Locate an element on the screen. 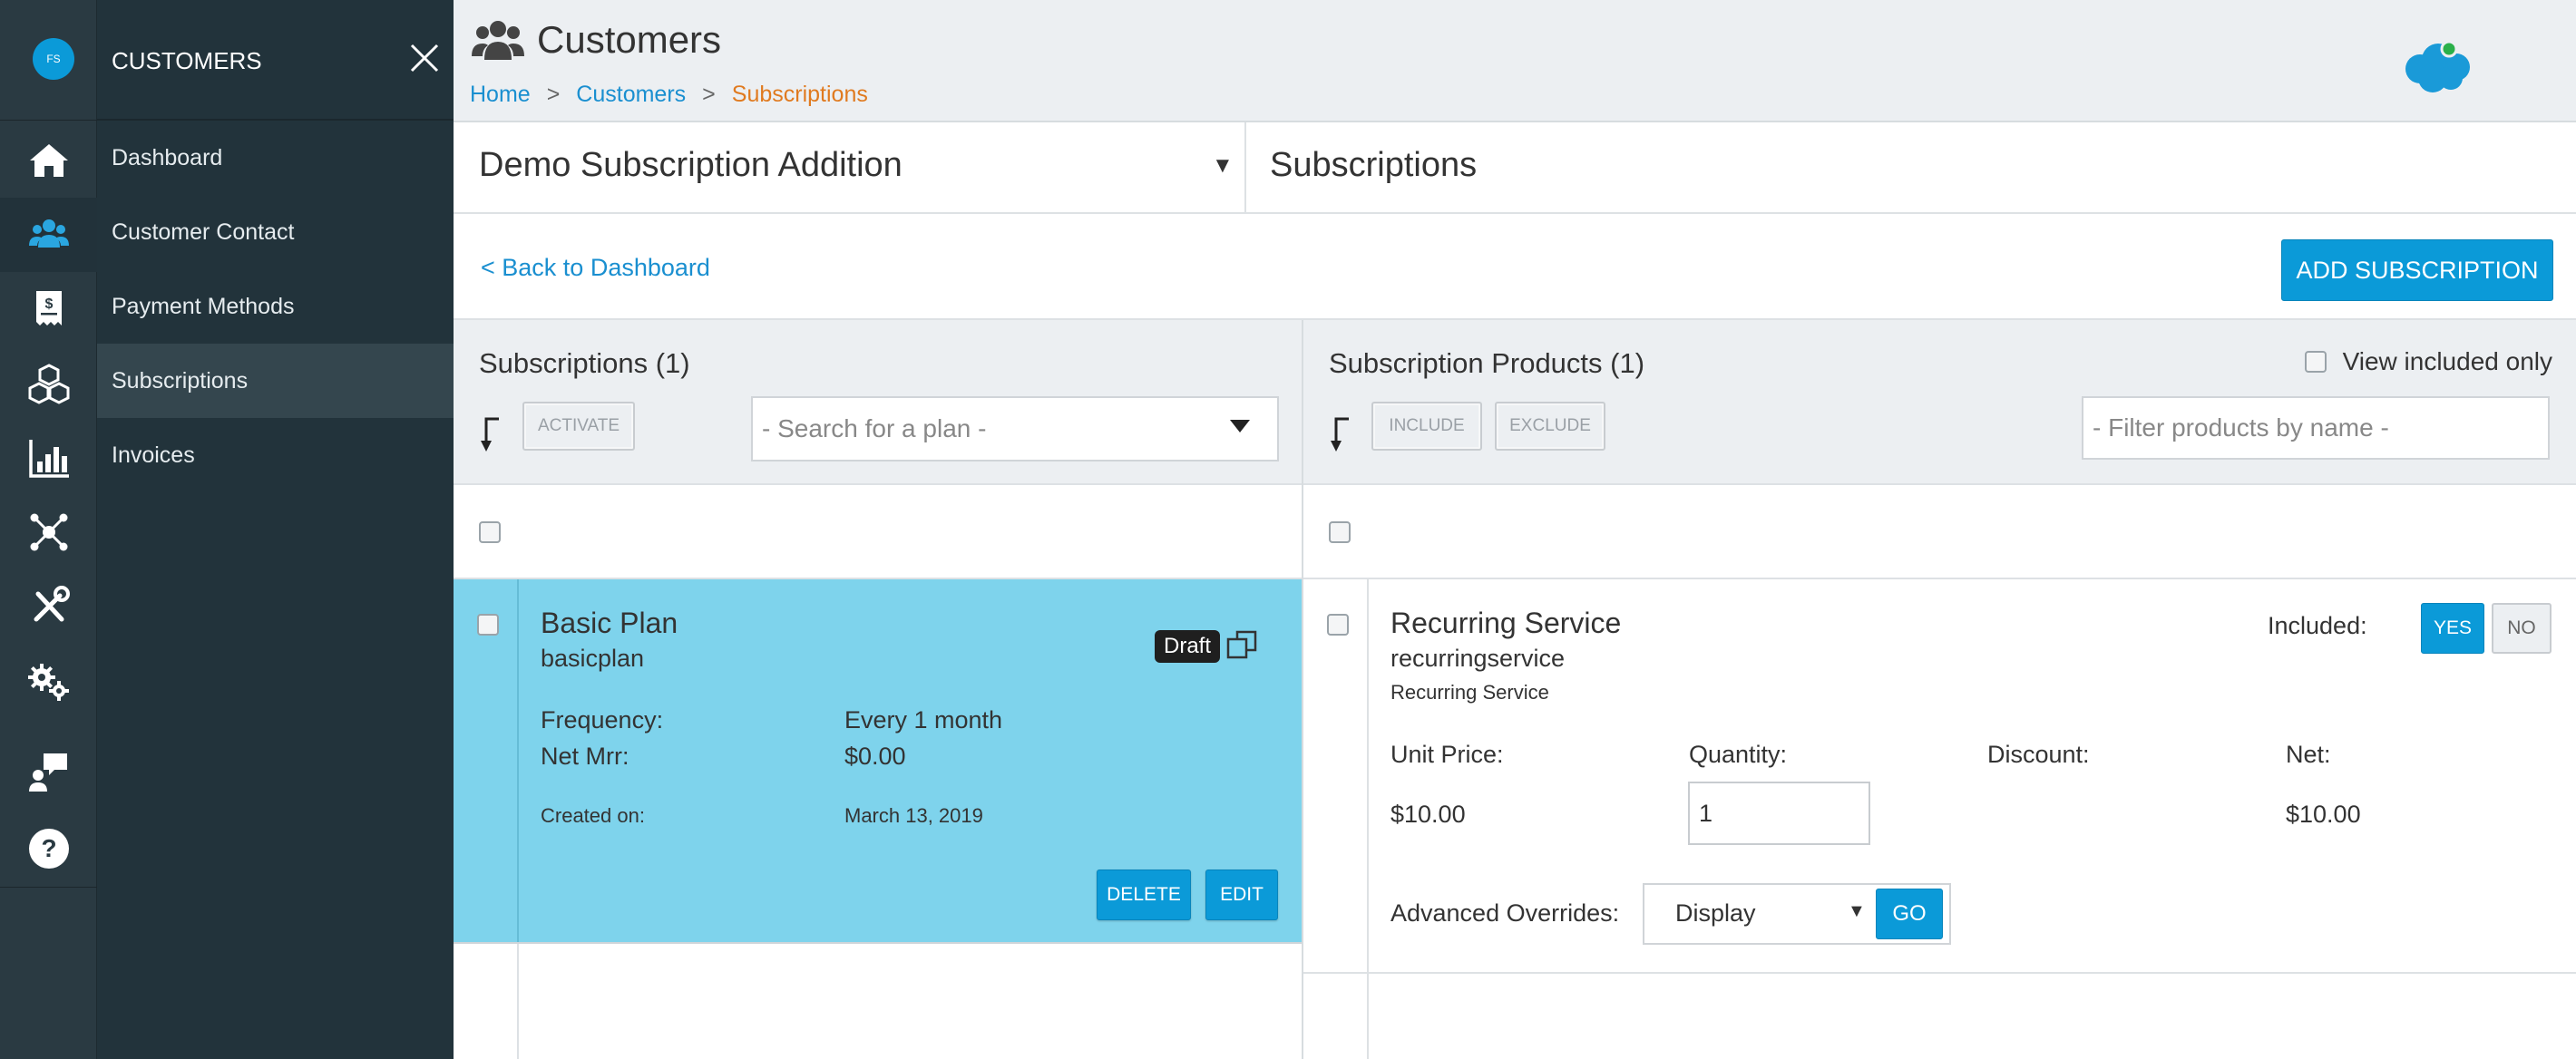 This screenshot has height=1059, width=2576. included-no-button: NO is located at coordinates (2522, 628).